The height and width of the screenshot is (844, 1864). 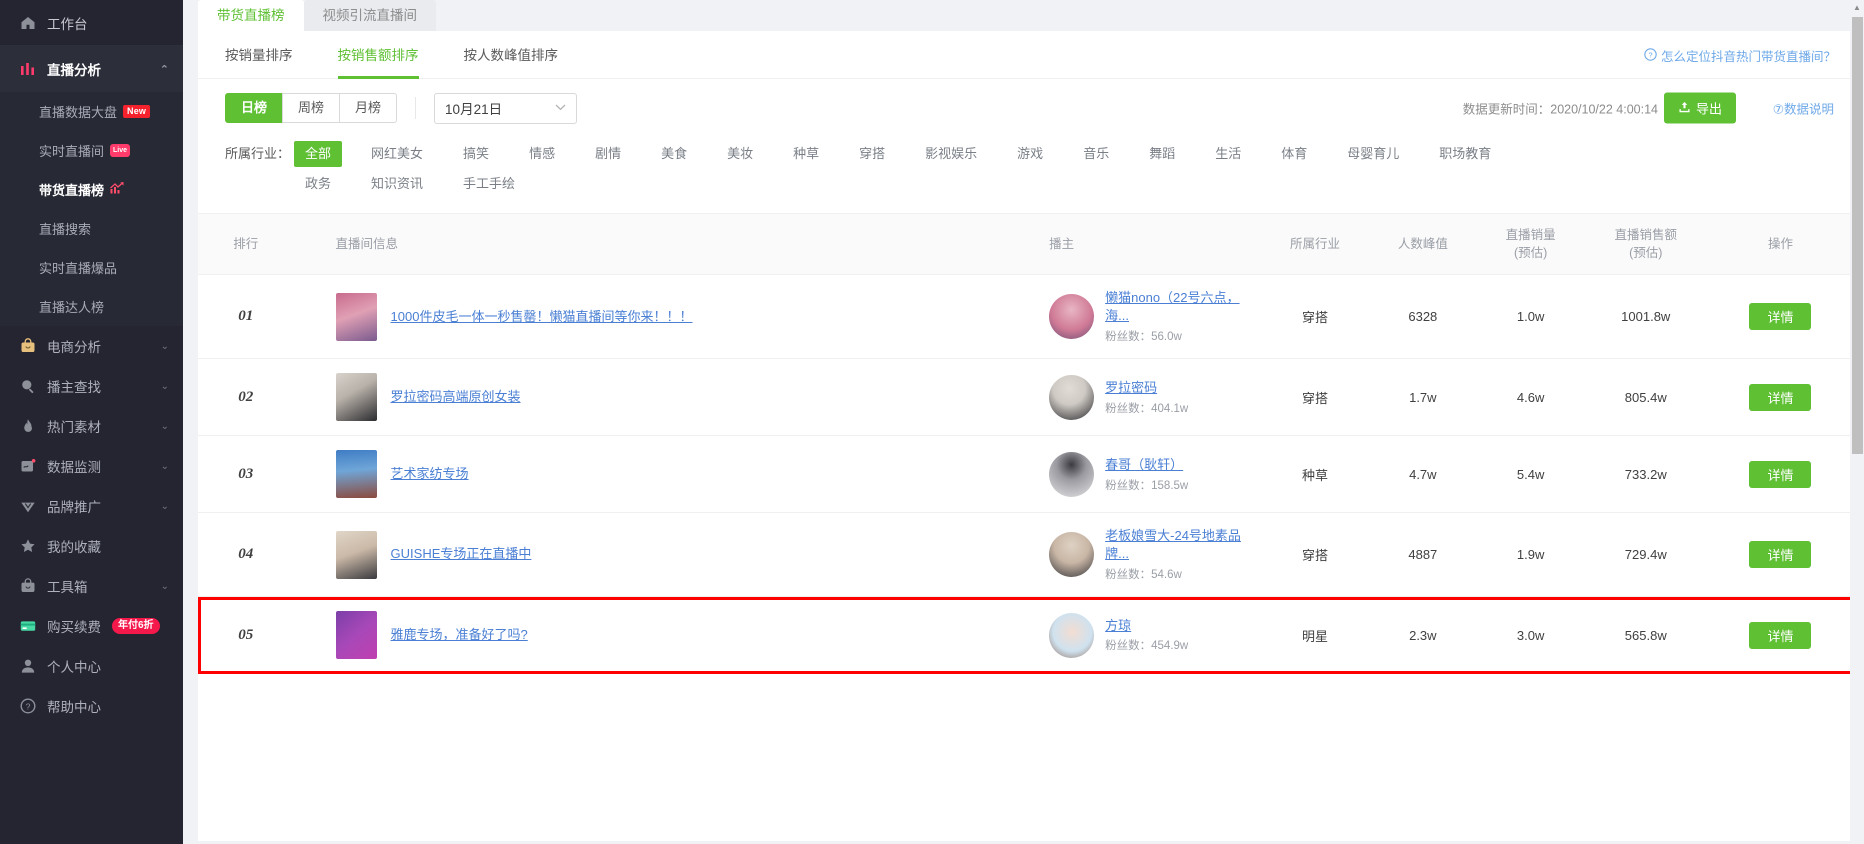 I want to click on th-action-label: 操作, so click(x=1780, y=244).